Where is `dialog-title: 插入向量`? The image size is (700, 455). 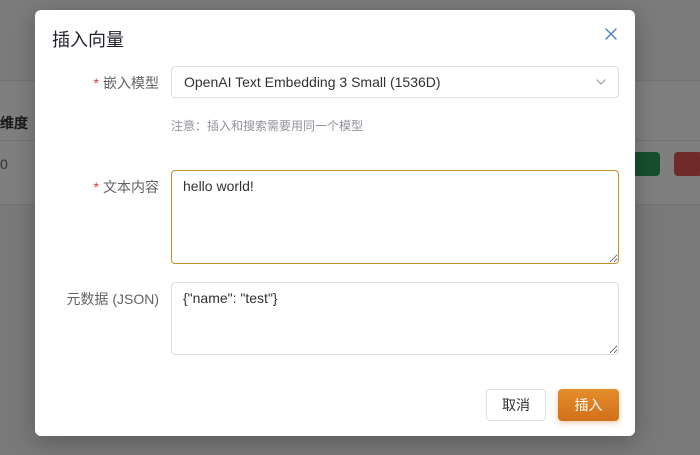
dialog-title: 插入向量 is located at coordinates (88, 40).